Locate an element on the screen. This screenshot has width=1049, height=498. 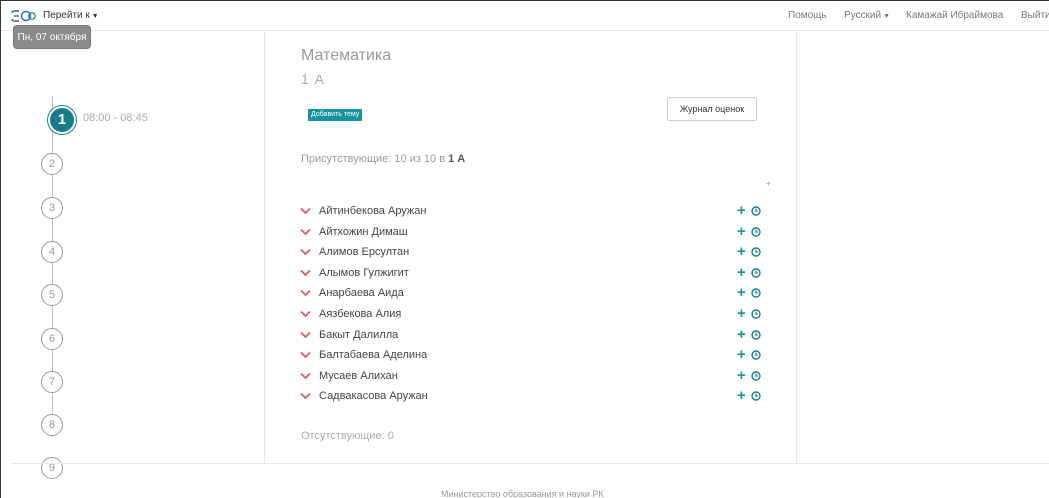
lesson-number-6: 6 is located at coordinates (52, 339).